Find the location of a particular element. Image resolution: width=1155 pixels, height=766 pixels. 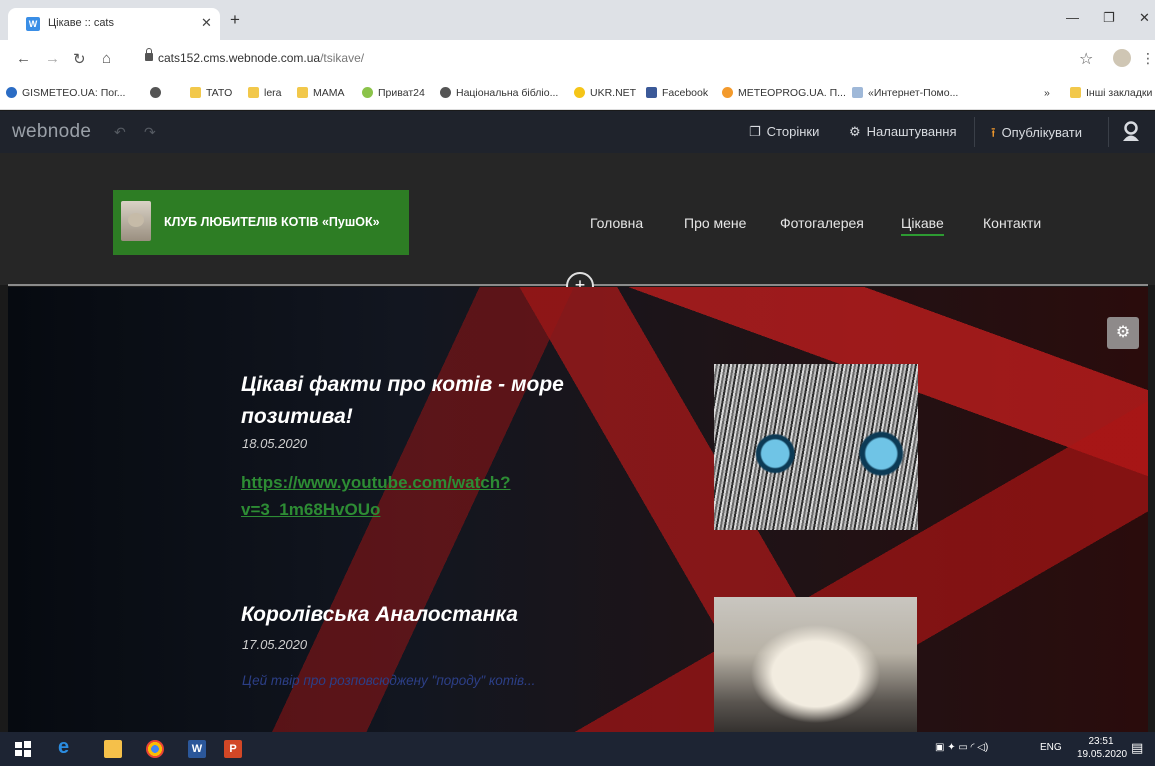

bookmark-item: TATO is located at coordinates (211, 93).